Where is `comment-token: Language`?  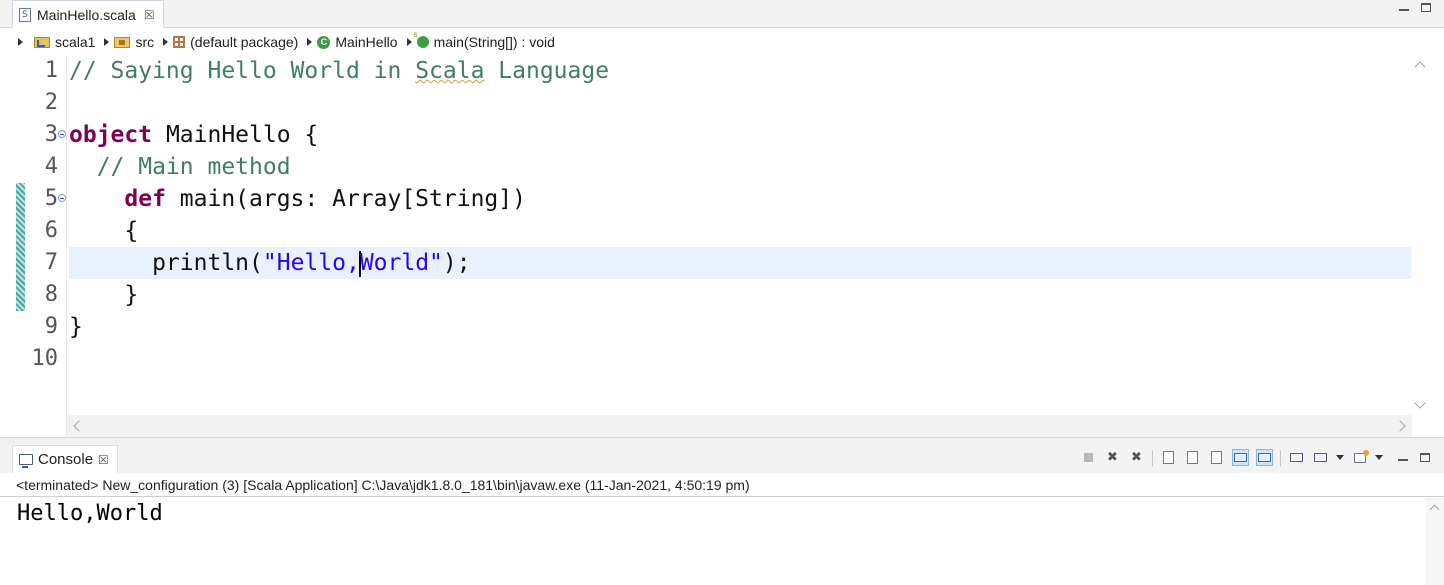 comment-token: Language is located at coordinates (547, 71).